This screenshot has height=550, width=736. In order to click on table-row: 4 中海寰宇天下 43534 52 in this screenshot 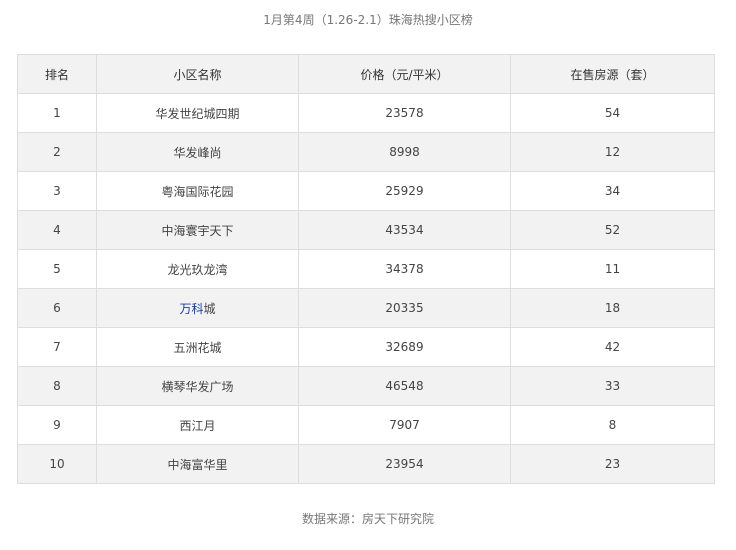, I will do `click(366, 230)`.